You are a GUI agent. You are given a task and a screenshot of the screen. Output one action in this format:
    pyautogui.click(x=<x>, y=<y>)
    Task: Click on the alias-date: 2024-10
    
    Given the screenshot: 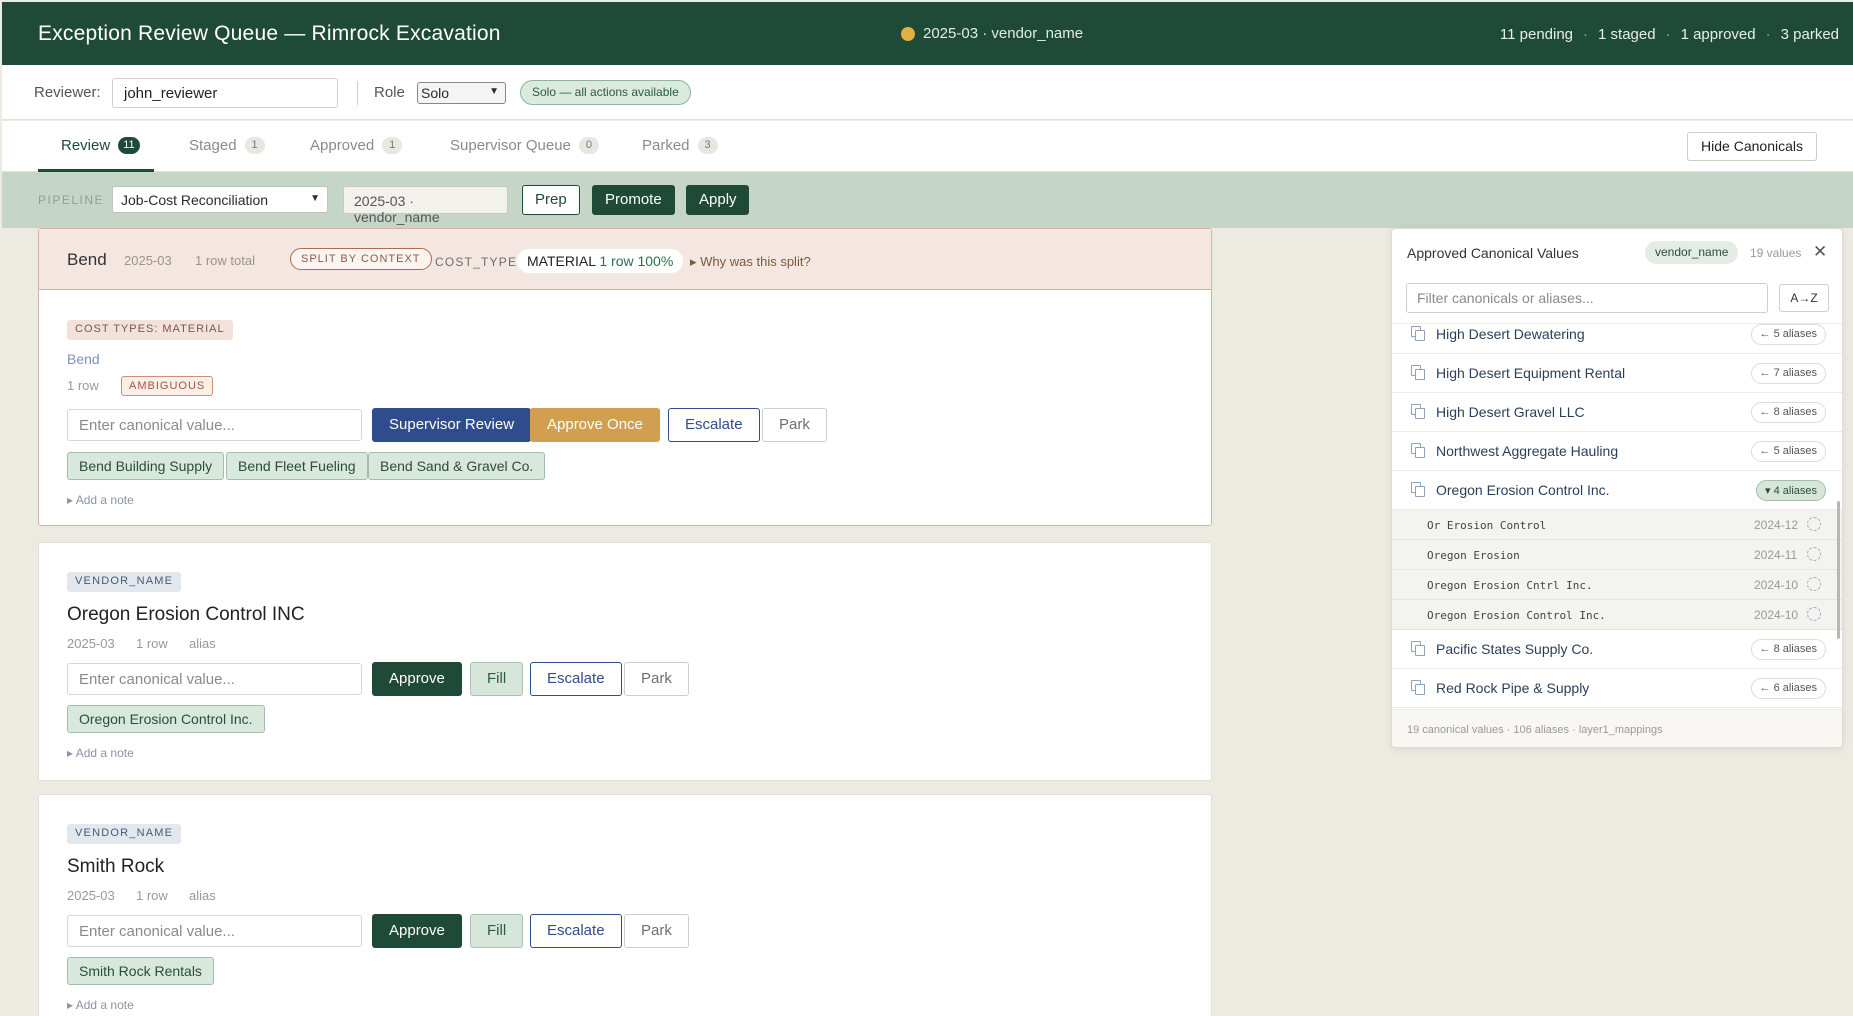 What is the action you would take?
    pyautogui.click(x=1776, y=615)
    